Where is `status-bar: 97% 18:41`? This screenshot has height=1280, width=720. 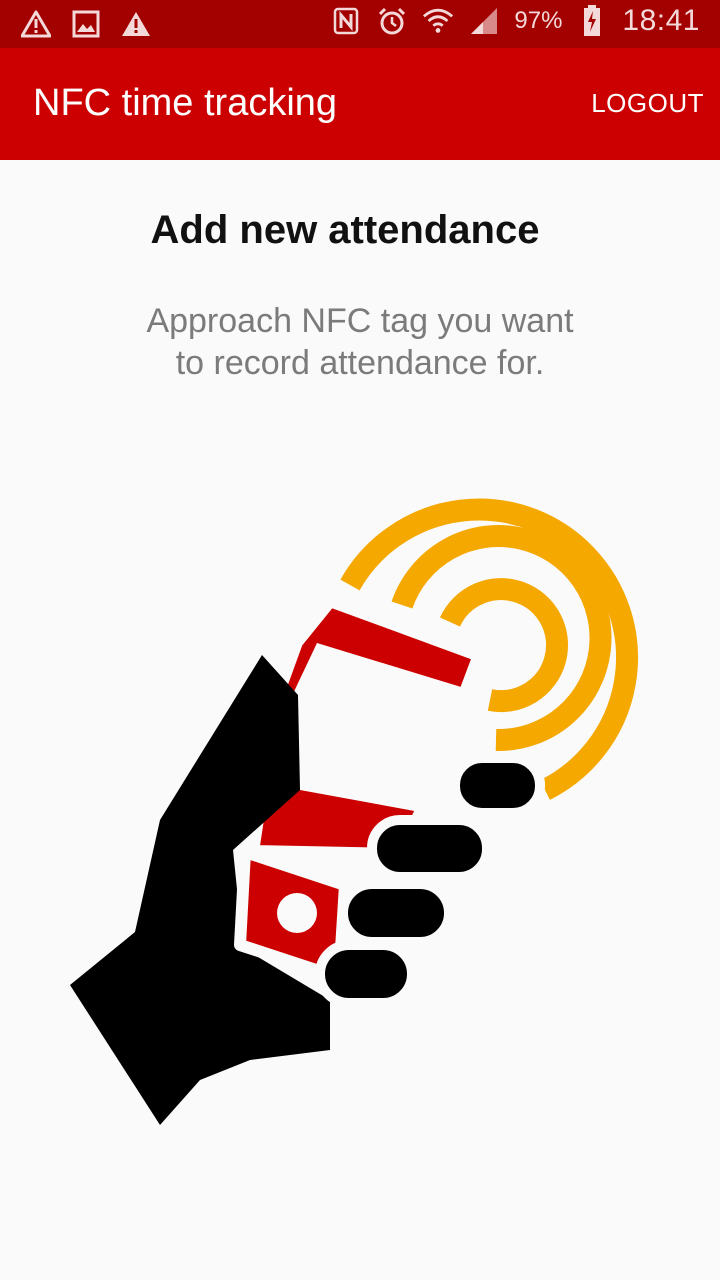 status-bar: 97% 18:41 is located at coordinates (360, 24).